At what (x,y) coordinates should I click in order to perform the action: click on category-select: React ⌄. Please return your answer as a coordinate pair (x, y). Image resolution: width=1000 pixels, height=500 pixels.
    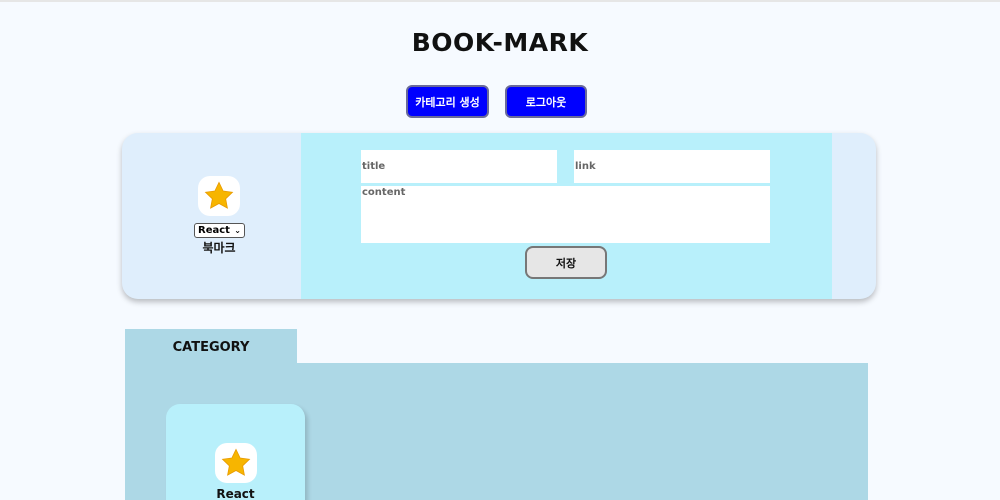
    Looking at the image, I should click on (219, 230).